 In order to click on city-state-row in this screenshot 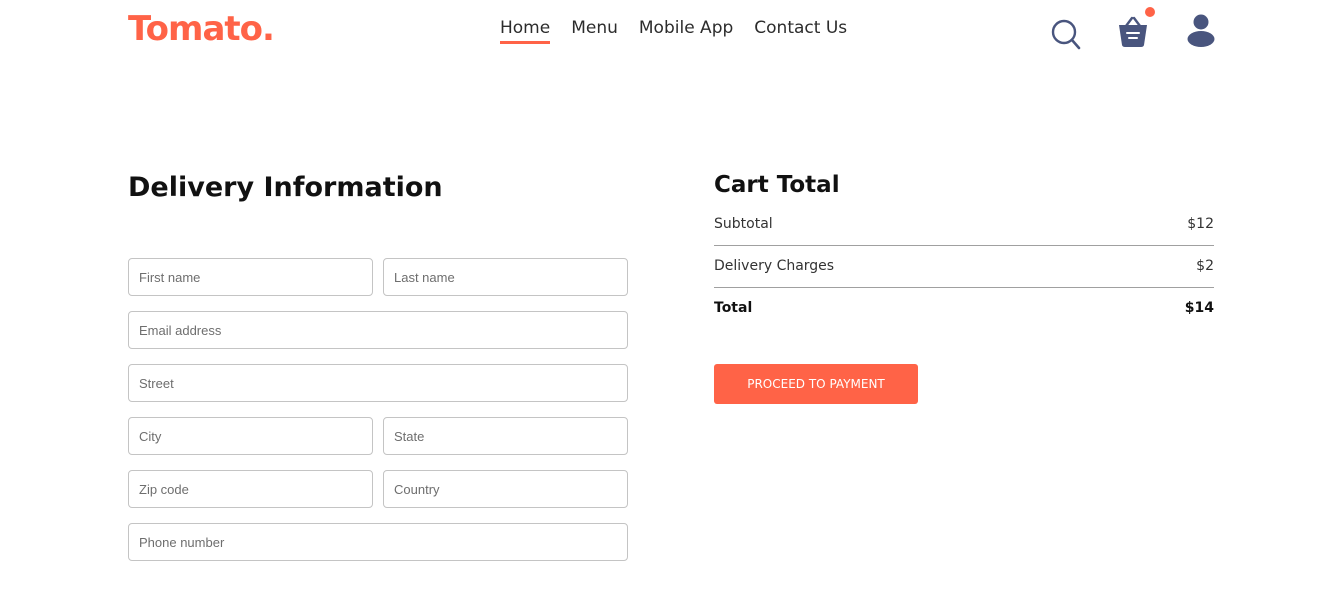, I will do `click(378, 436)`.